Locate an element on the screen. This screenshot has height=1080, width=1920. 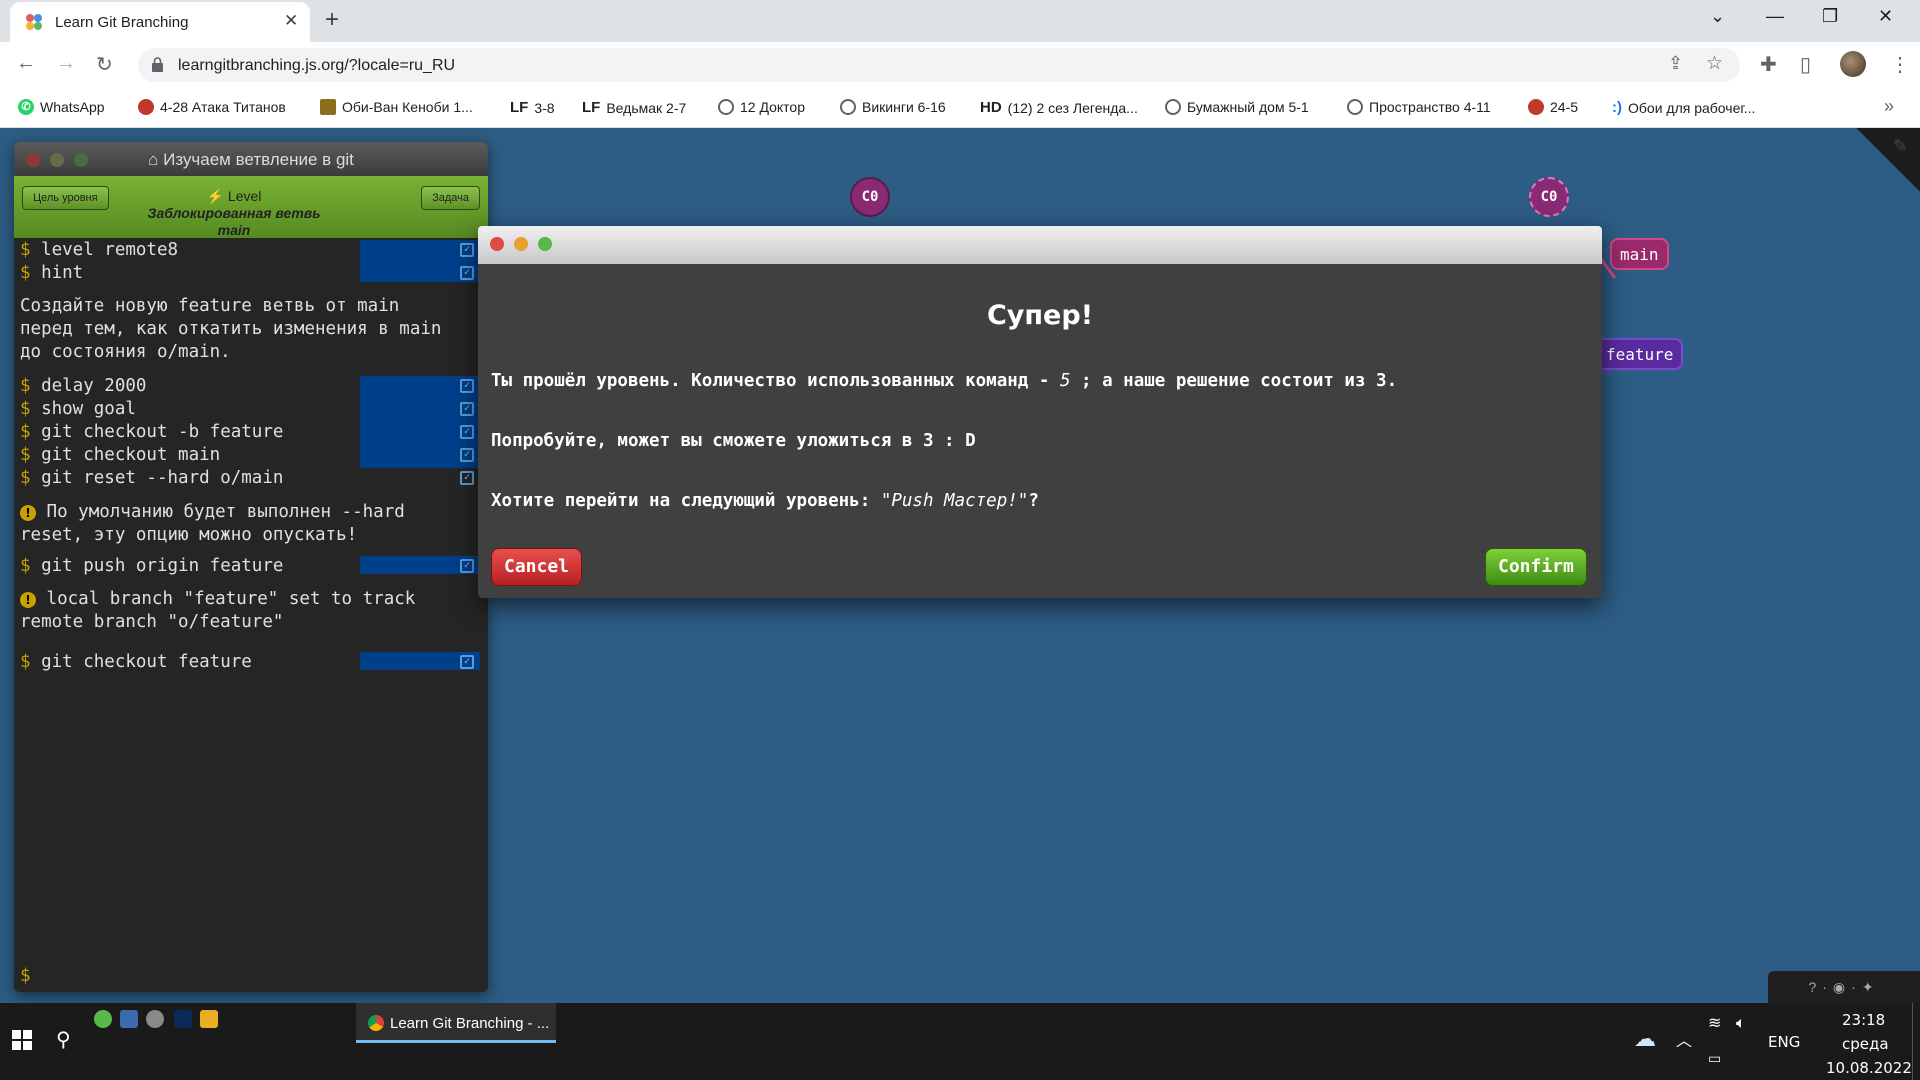
side-panel-icon: ▯ is located at coordinates (1805, 64).